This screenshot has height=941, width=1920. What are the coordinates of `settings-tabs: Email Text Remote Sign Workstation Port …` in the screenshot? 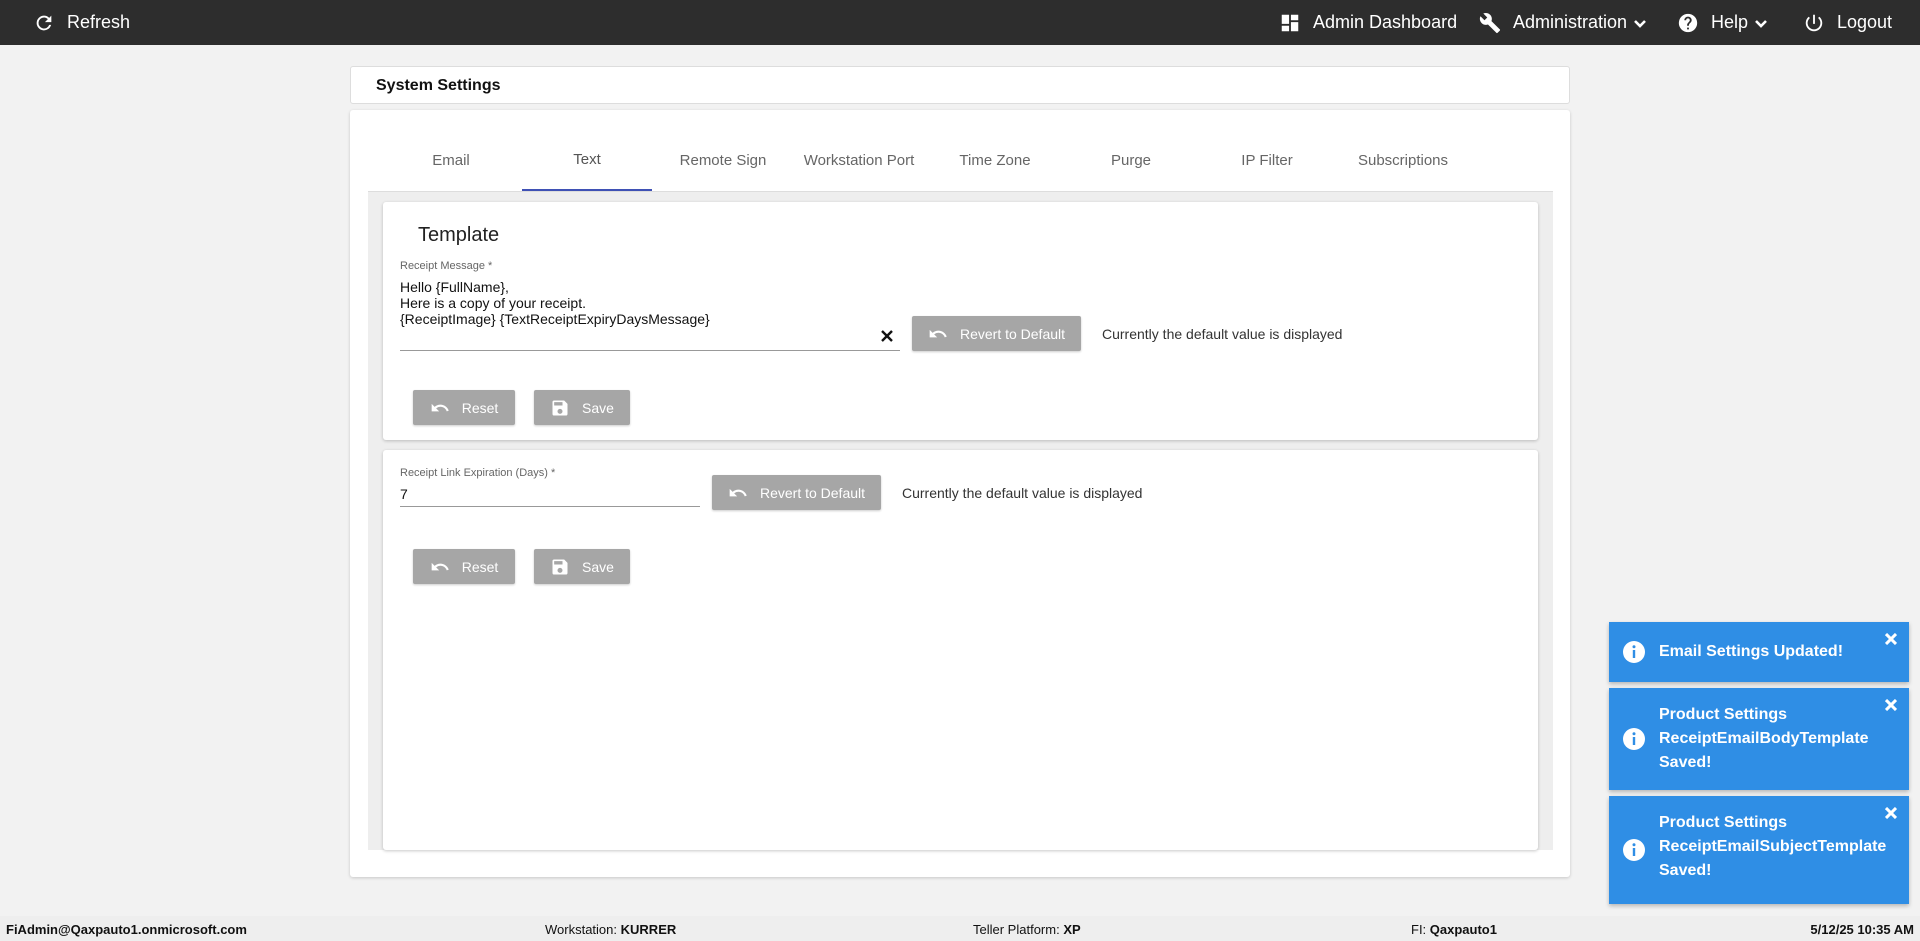 It's located at (960, 161).